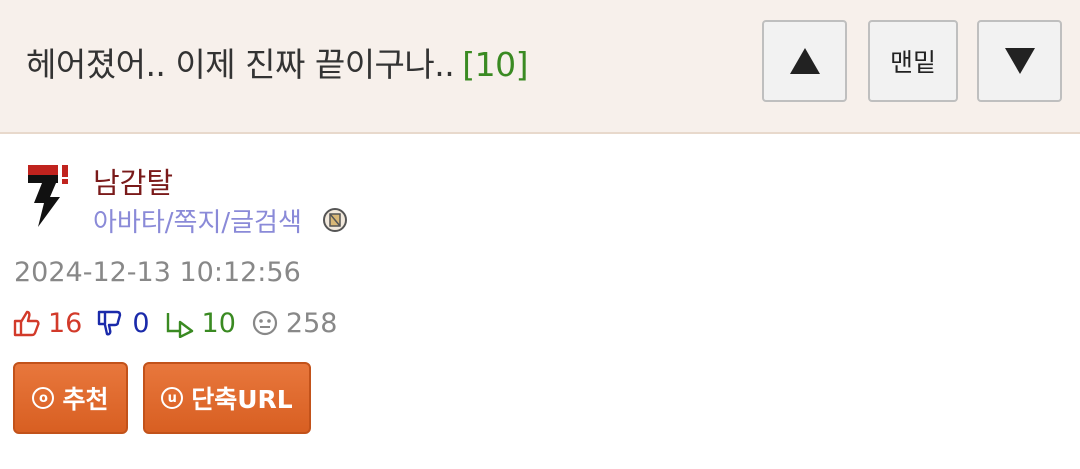 This screenshot has width=1080, height=469. Describe the element at coordinates (495, 64) in the screenshot. I see `reply-count-badge: [10]` at that location.